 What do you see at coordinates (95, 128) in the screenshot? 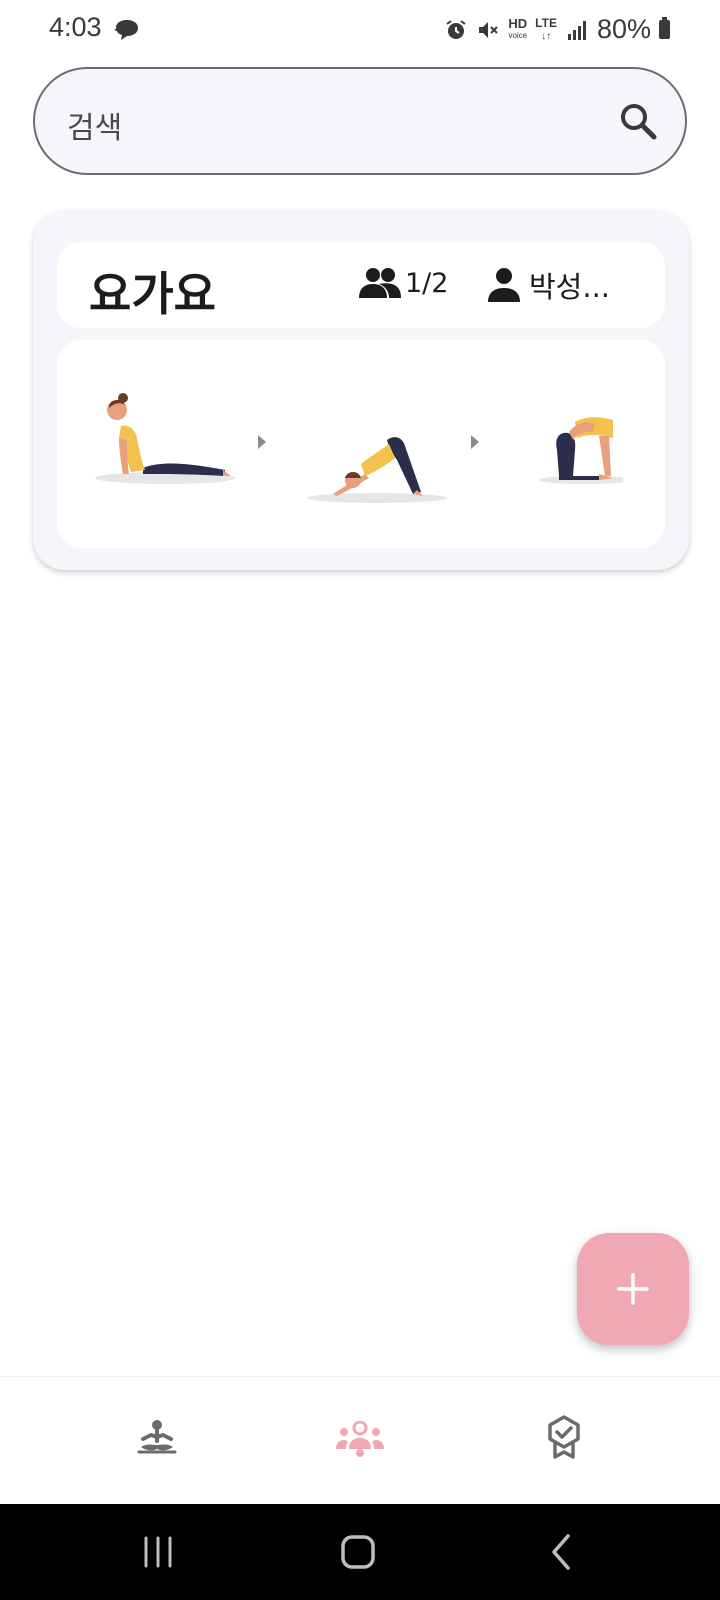
I see `search-placeholder: 검색` at bounding box center [95, 128].